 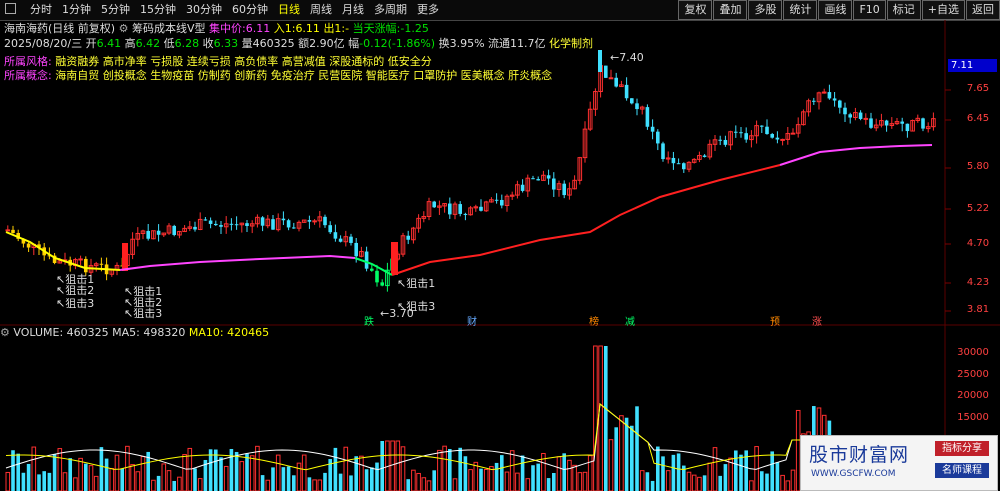 I want to click on sniper-3-c: ↖狙击3, so click(x=416, y=306).